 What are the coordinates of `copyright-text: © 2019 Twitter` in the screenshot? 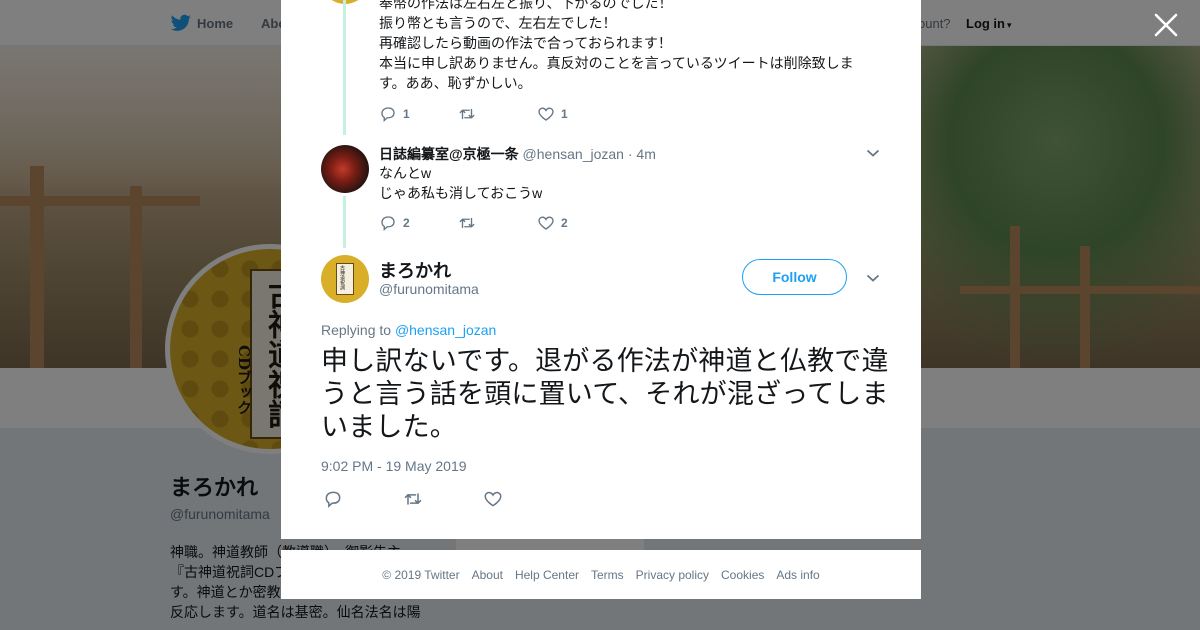 It's located at (421, 574).